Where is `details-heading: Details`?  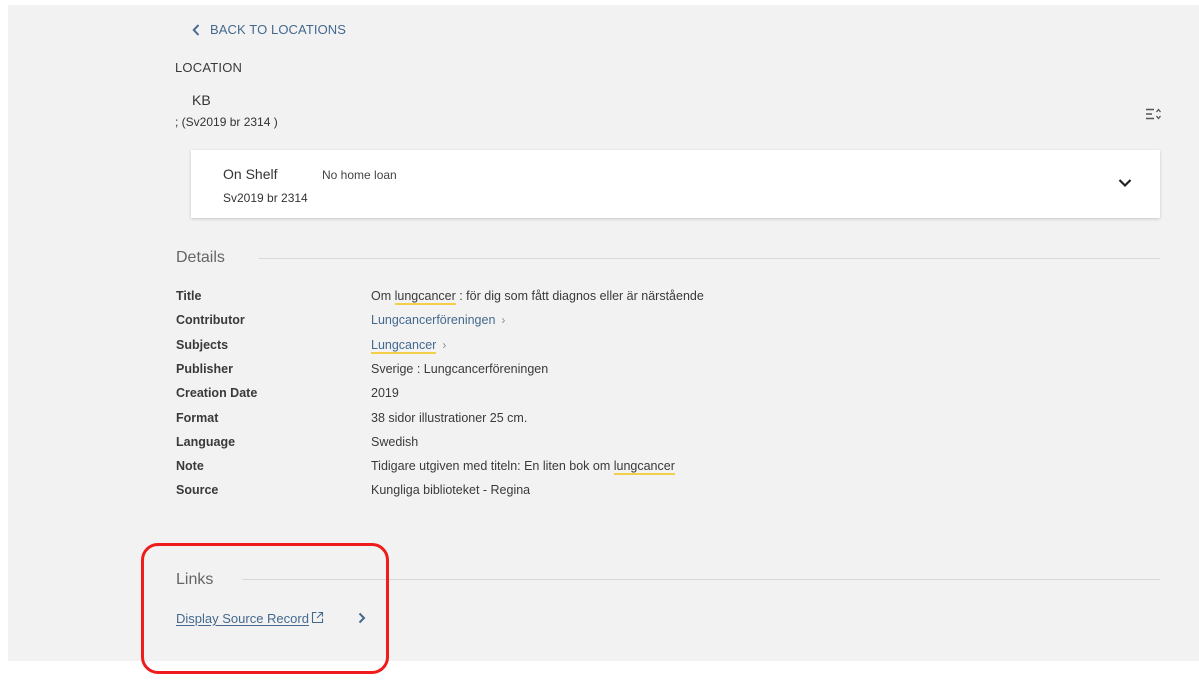
details-heading: Details is located at coordinates (200, 257).